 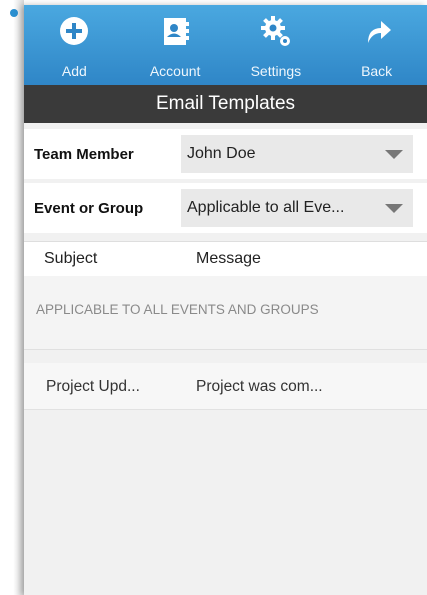 I want to click on section-header: APPLICABLE TO ALL EVENTS AND GROUPS, so click(x=225, y=313).